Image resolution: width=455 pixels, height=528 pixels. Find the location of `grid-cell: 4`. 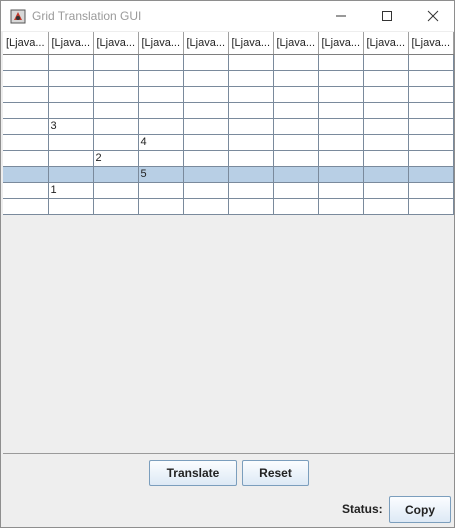

grid-cell: 4 is located at coordinates (161, 142).